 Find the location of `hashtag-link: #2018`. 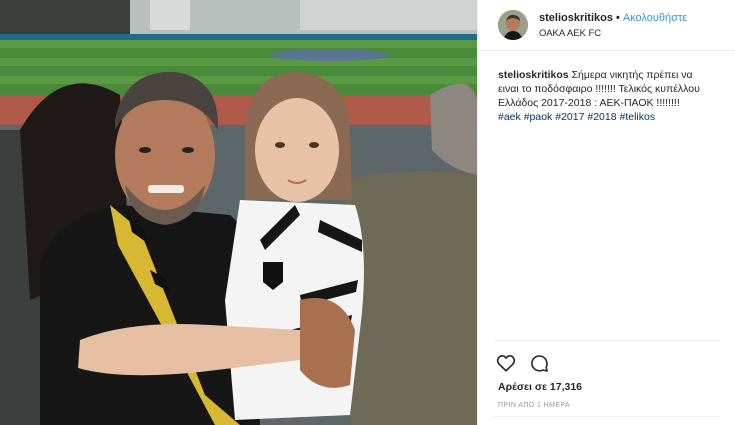

hashtag-link: #2018 is located at coordinates (601, 117).